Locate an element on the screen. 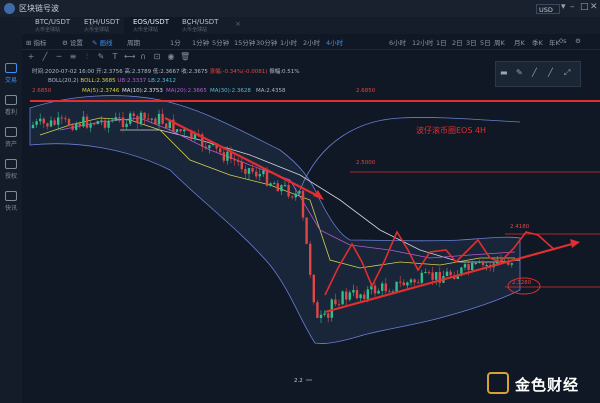 The width and height of the screenshot is (600, 403). pen-icon: ╱ is located at coordinates (534, 72).